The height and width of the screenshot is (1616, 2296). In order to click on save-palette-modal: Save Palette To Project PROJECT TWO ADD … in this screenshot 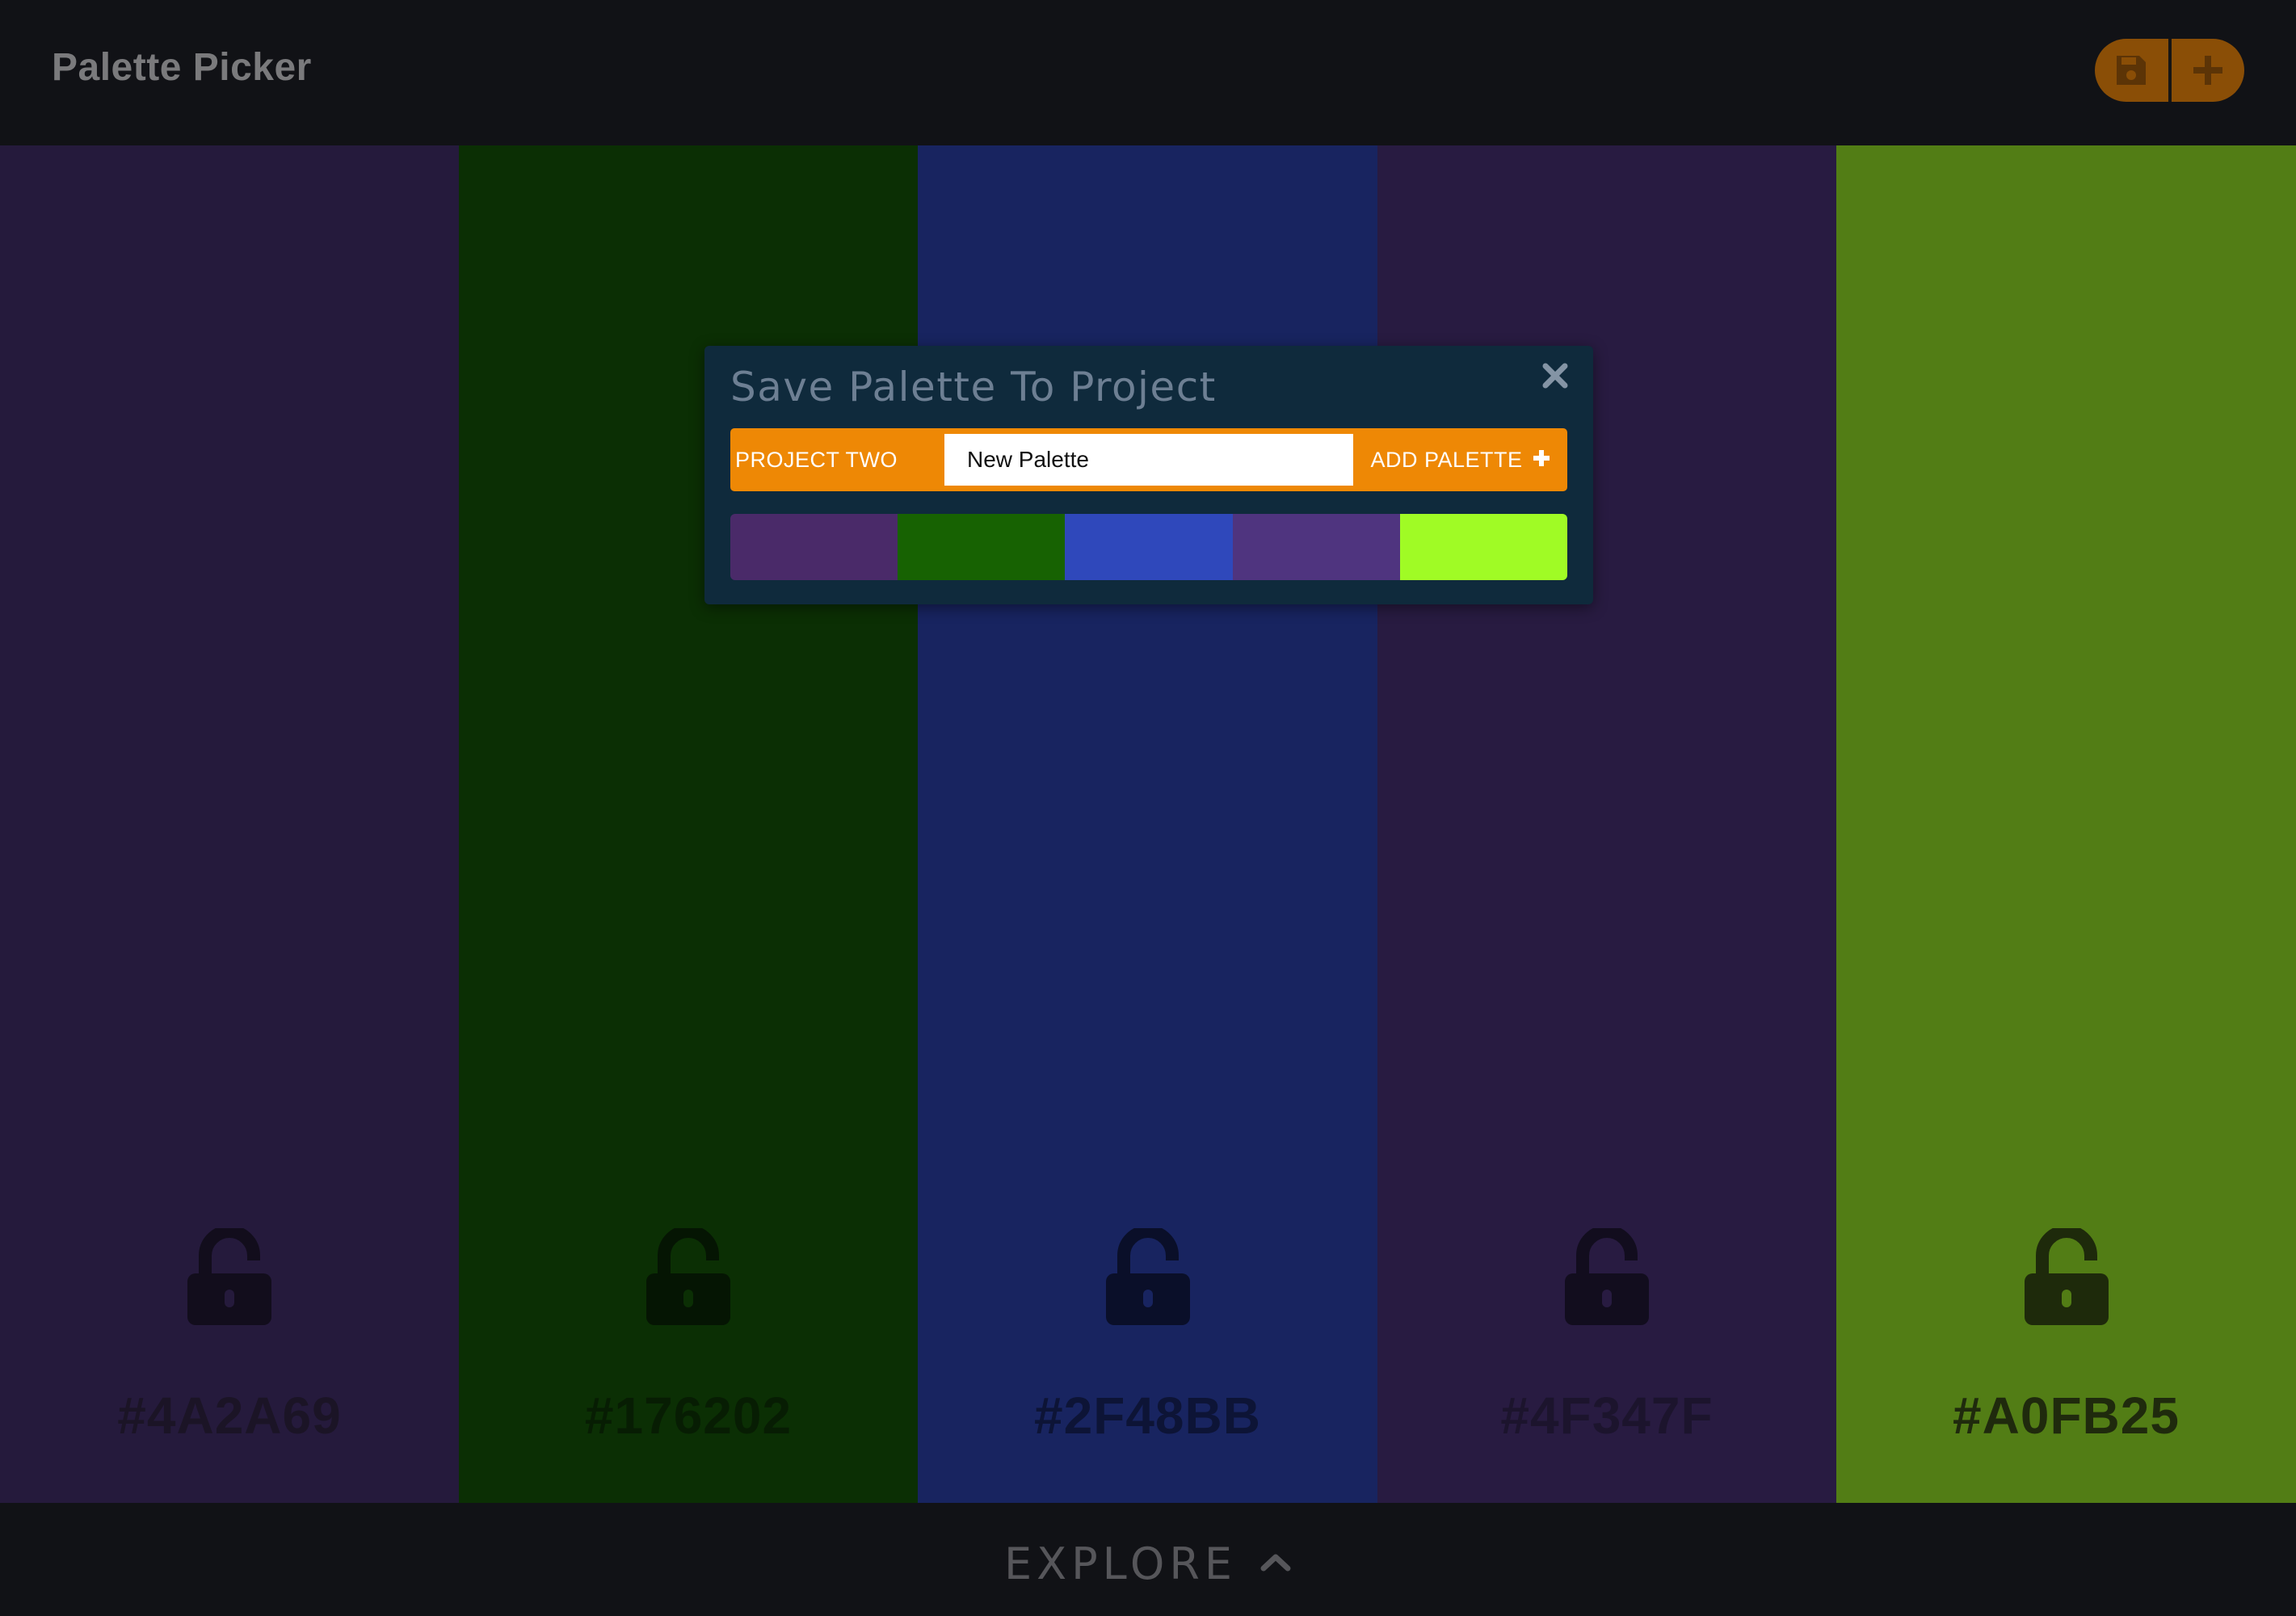, I will do `click(1148, 475)`.